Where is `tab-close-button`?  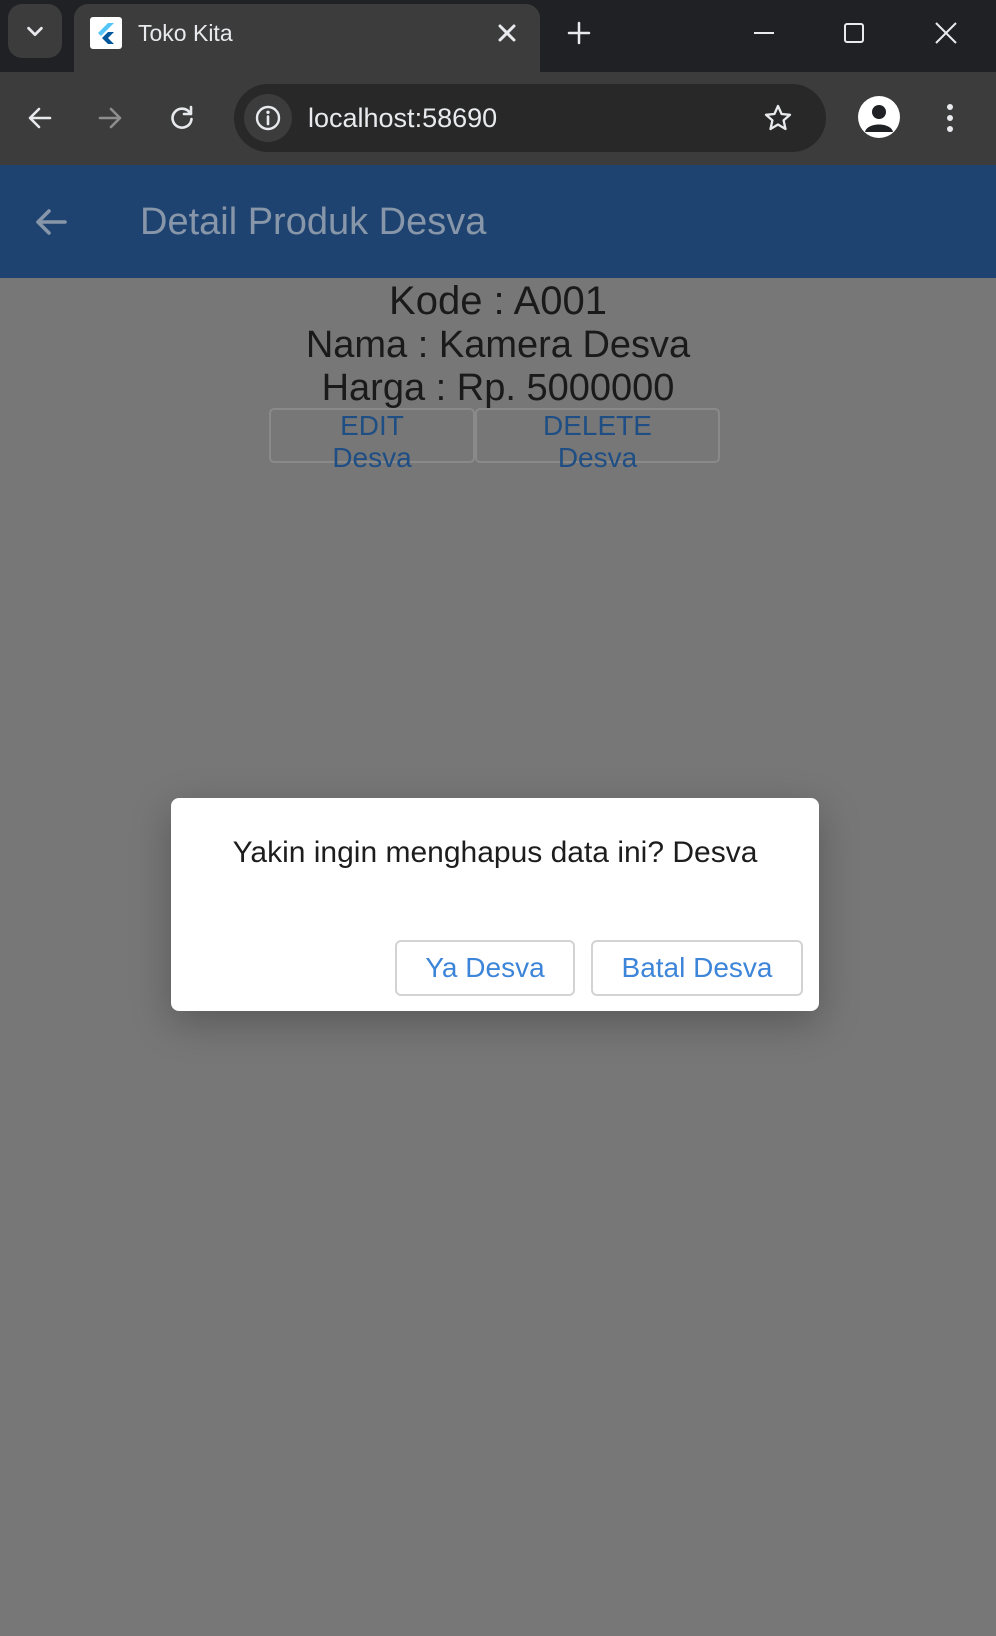 tab-close-button is located at coordinates (507, 33).